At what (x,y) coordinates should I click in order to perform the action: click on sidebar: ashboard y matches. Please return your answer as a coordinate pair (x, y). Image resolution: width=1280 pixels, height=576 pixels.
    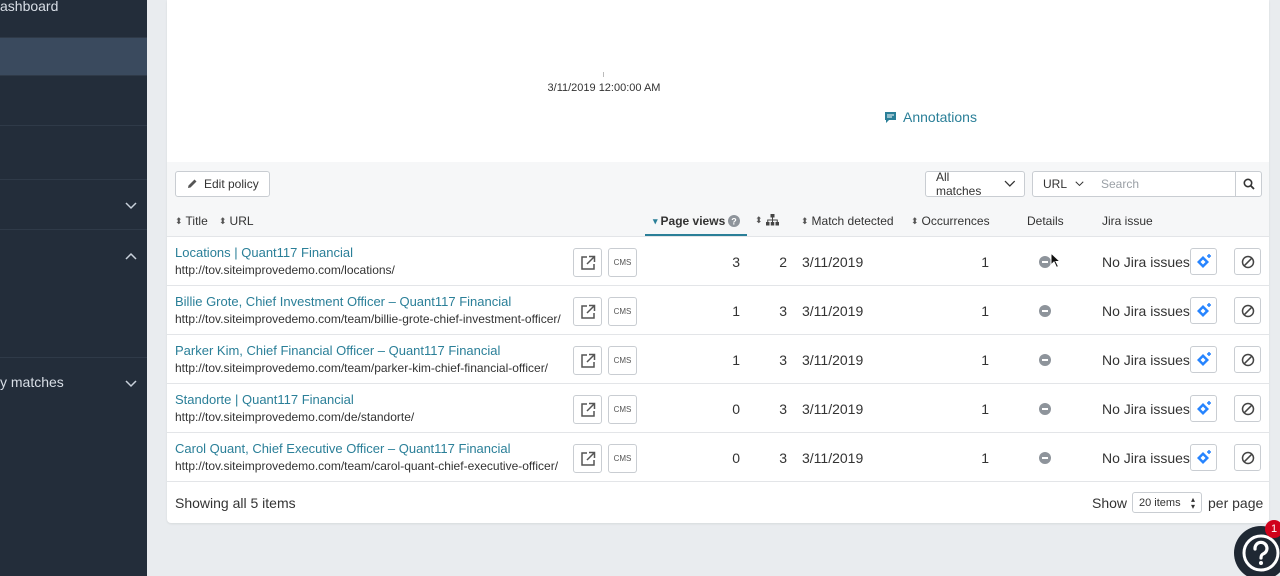
    Looking at the image, I should click on (73, 288).